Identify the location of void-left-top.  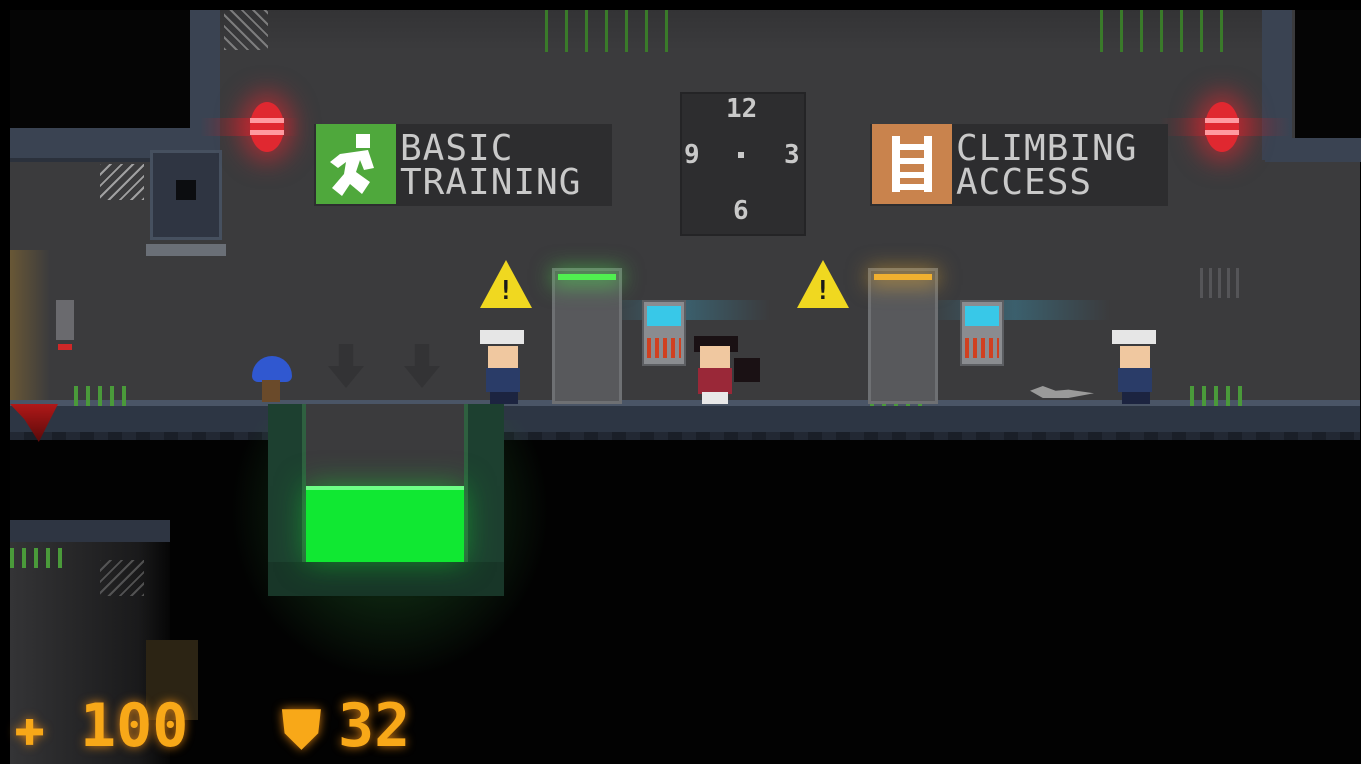
(110, 70).